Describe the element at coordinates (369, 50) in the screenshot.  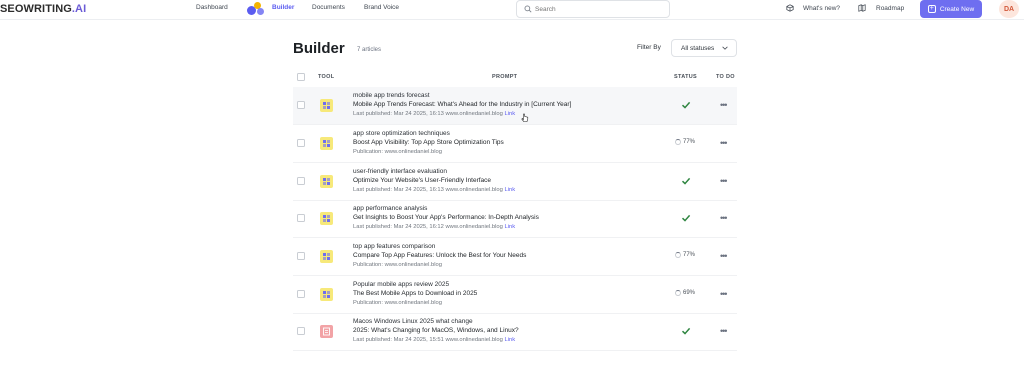
I see `article-count: 7 articles` at that location.